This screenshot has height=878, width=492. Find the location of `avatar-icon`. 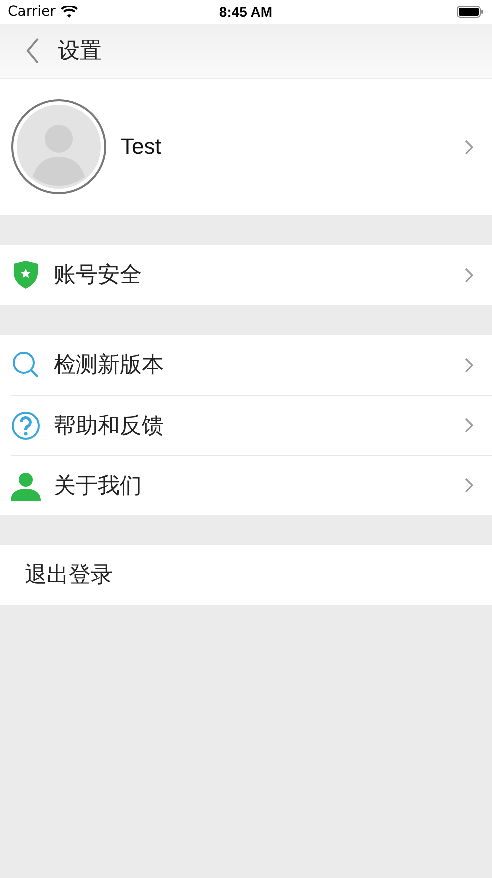

avatar-icon is located at coordinates (59, 147).